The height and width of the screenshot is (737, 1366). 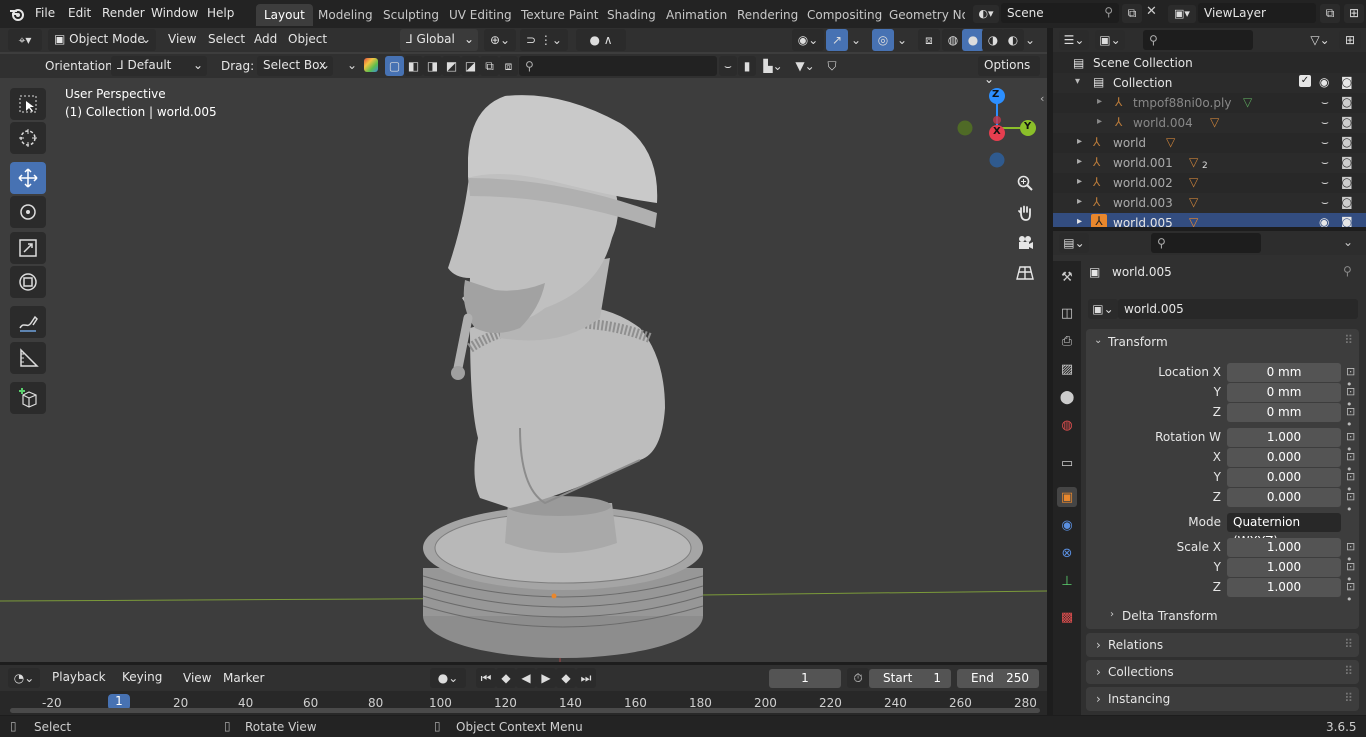 What do you see at coordinates (1067, 463) in the screenshot?
I see `collection-tab-icon: ▭` at bounding box center [1067, 463].